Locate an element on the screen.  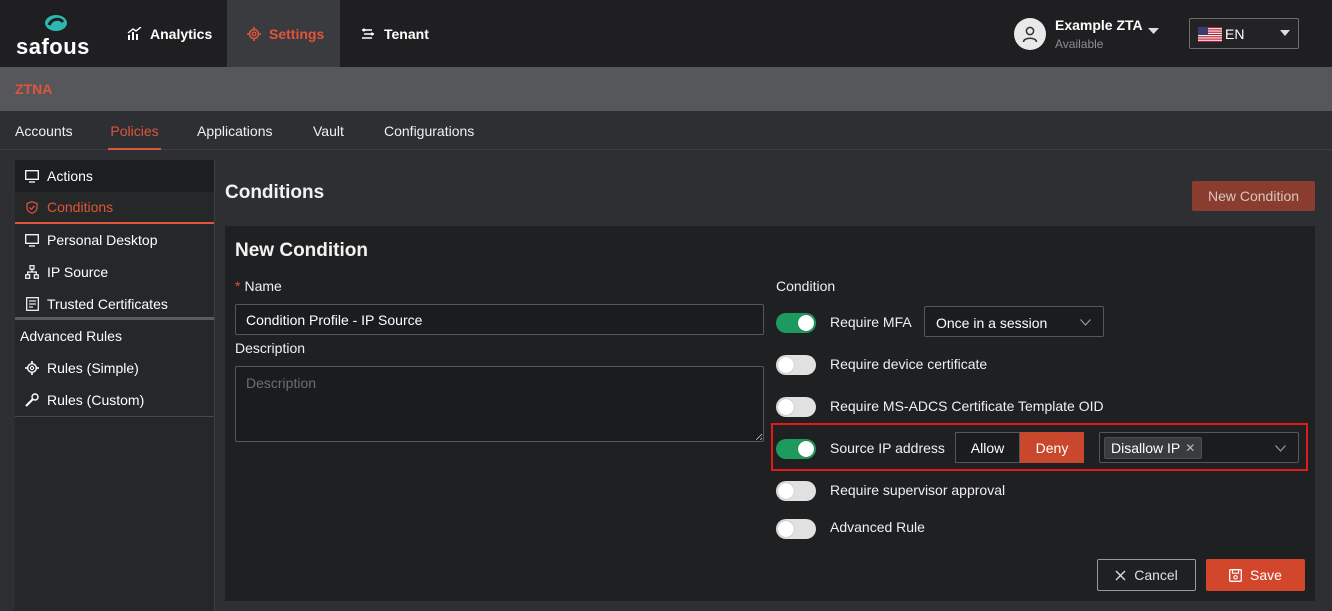
mfa-frequency-select: Once in a session is located at coordinates (1014, 321).